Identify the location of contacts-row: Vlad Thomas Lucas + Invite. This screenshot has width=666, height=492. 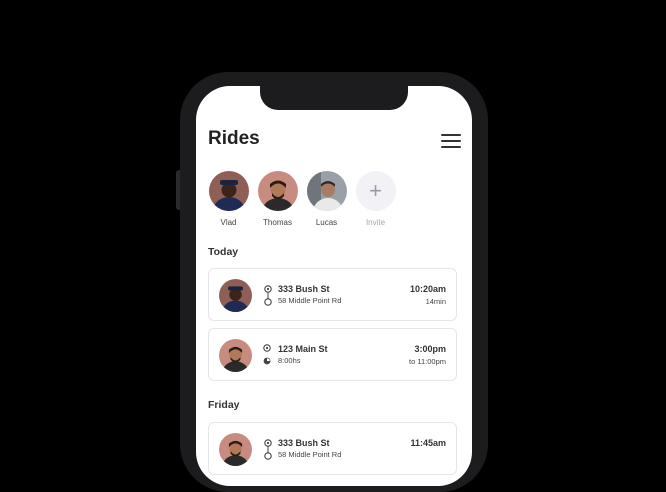
(302, 199).